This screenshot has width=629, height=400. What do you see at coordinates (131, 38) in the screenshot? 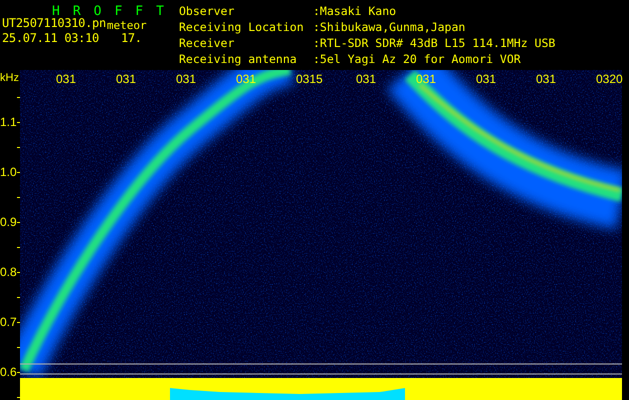
I see `event-count: 17.` at bounding box center [131, 38].